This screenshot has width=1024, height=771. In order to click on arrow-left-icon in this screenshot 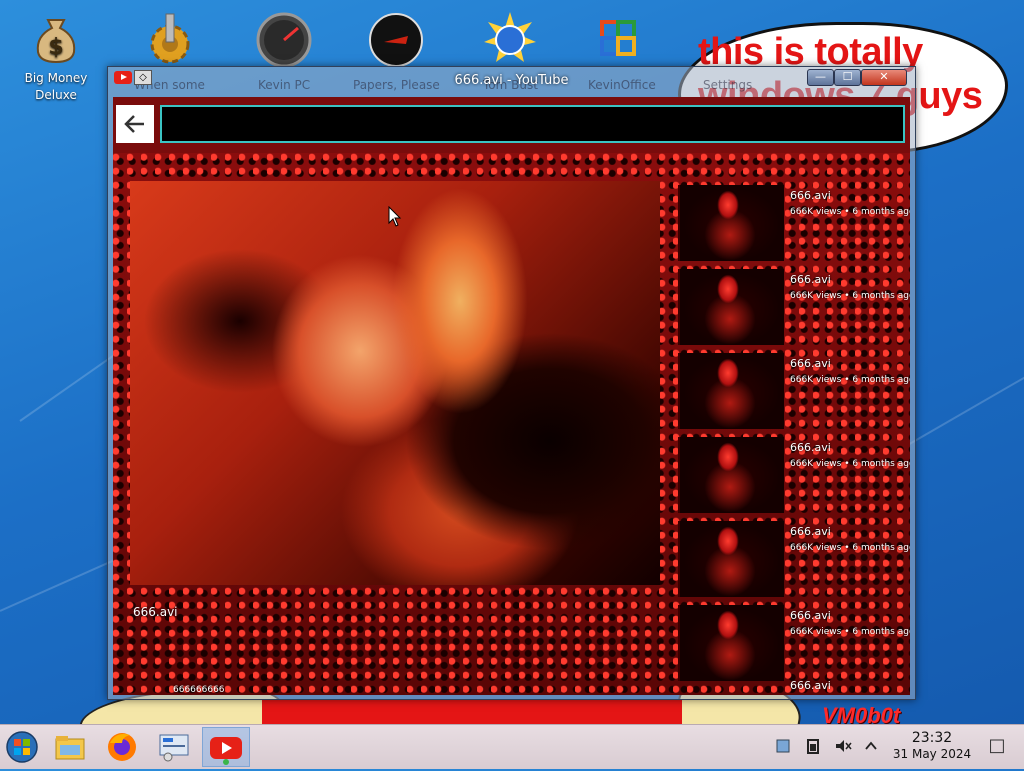, I will do `click(135, 129)`.